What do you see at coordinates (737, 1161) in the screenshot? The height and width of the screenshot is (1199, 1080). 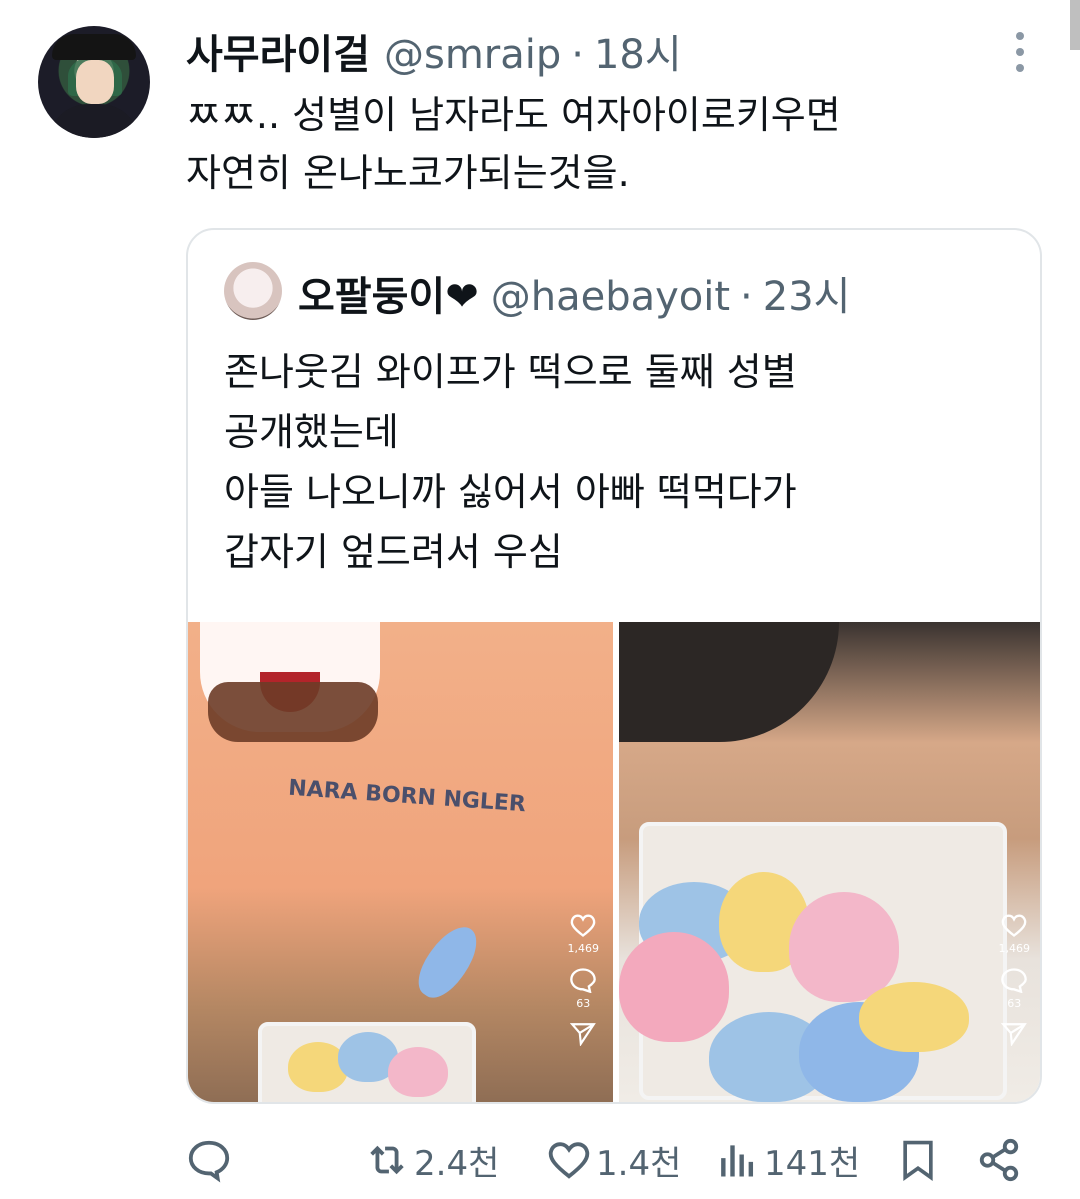 I see `views-icon` at bounding box center [737, 1161].